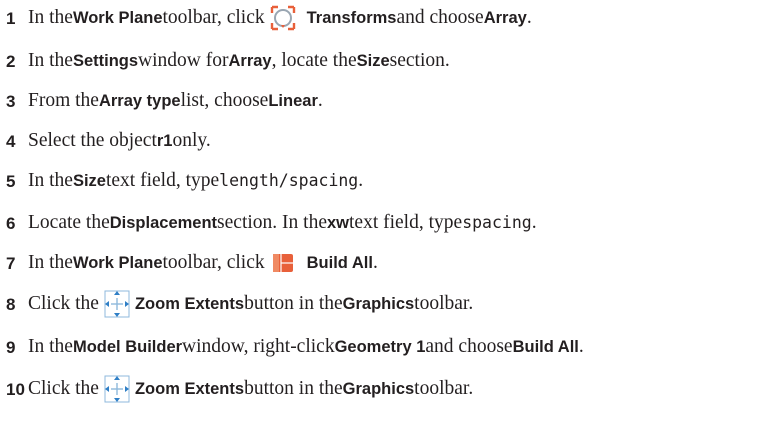 This screenshot has width=777, height=421. Describe the element at coordinates (380, 346) in the screenshot. I see `geometry-label: Geometry 1` at that location.